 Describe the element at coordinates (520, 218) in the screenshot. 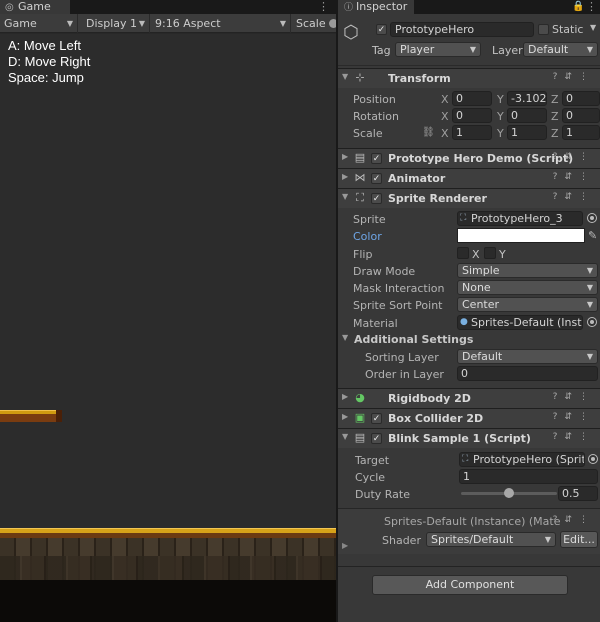

I see `sprite-field: ⛶ PrototypeHero_3` at that location.